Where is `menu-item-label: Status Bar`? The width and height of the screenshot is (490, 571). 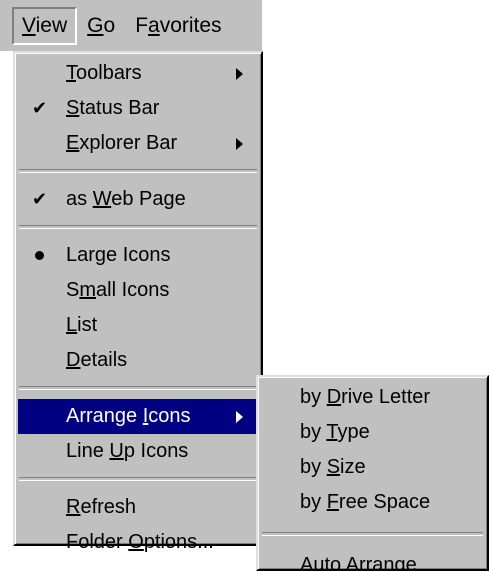
menu-item-label: Status Bar is located at coordinates (113, 108).